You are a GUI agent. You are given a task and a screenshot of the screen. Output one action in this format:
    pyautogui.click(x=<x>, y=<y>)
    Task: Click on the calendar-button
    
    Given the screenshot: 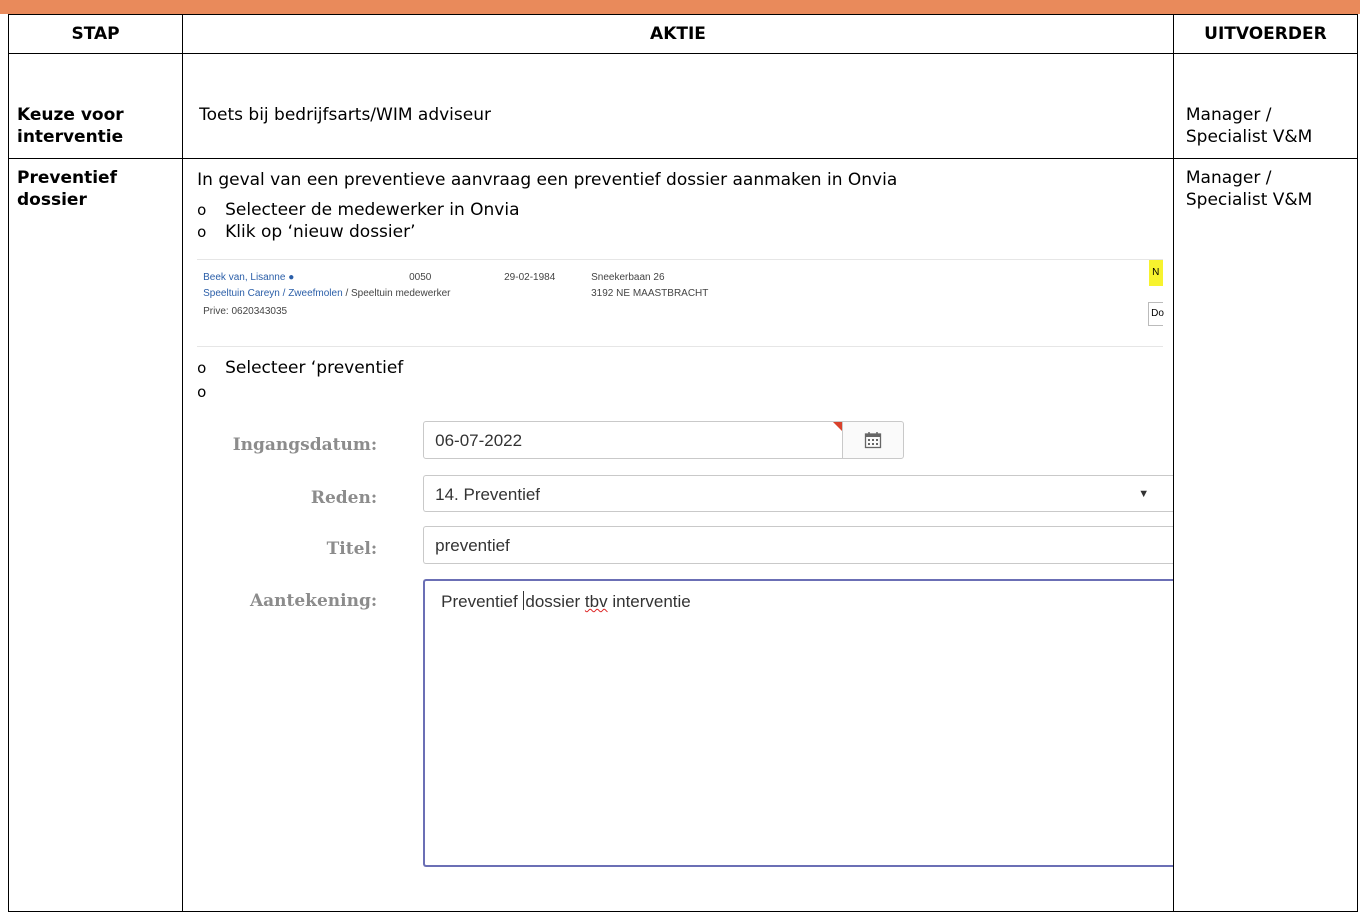 What is the action you would take?
    pyautogui.click(x=873, y=440)
    